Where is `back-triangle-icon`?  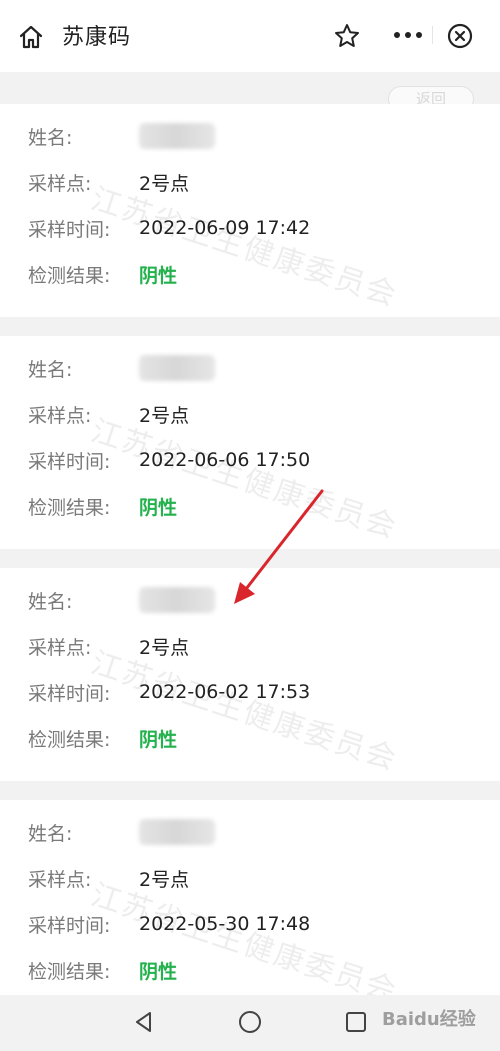
back-triangle-icon is located at coordinates (144, 1022).